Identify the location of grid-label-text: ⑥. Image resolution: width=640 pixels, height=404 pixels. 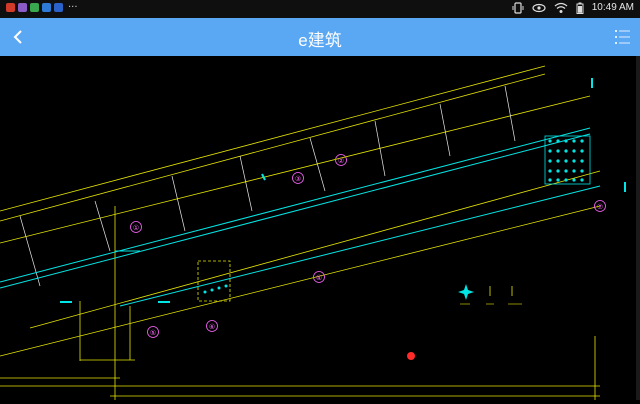
(212, 327).